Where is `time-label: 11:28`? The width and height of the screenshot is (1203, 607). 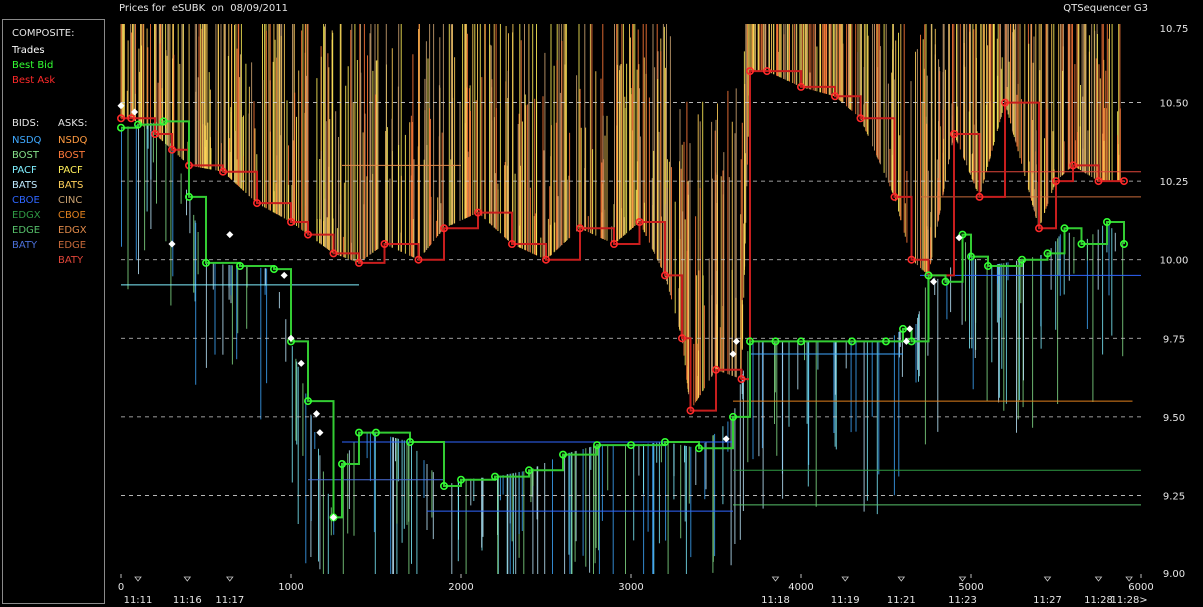
time-label: 11:28 is located at coordinates (1098, 600).